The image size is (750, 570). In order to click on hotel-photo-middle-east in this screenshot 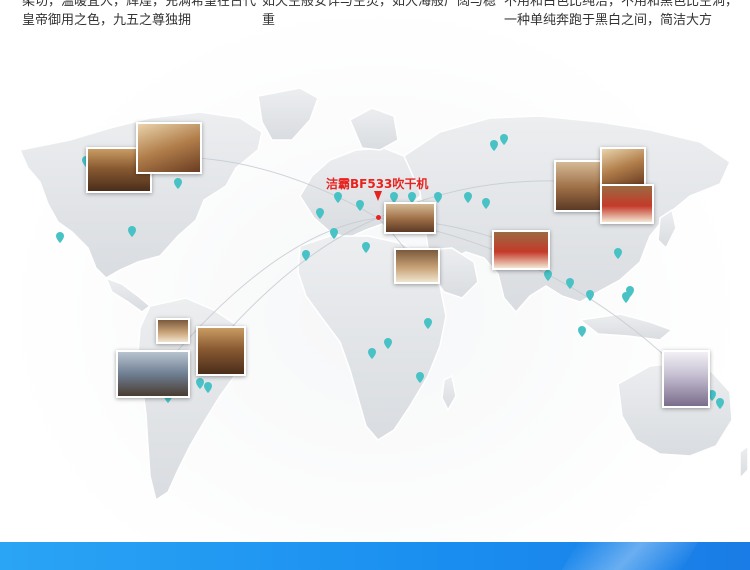, I will do `click(417, 266)`.